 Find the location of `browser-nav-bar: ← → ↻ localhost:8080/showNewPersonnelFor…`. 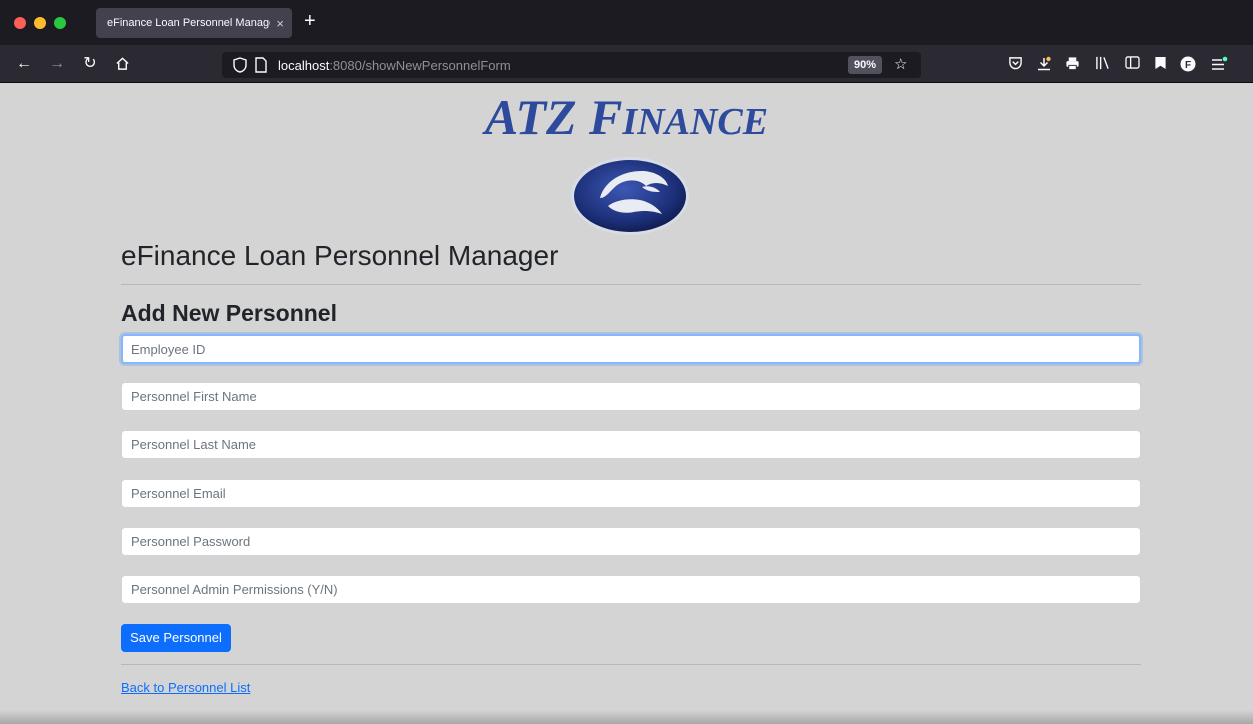

browser-nav-bar: ← → ↻ localhost:8080/showNewPersonnelFor… is located at coordinates (626, 64).